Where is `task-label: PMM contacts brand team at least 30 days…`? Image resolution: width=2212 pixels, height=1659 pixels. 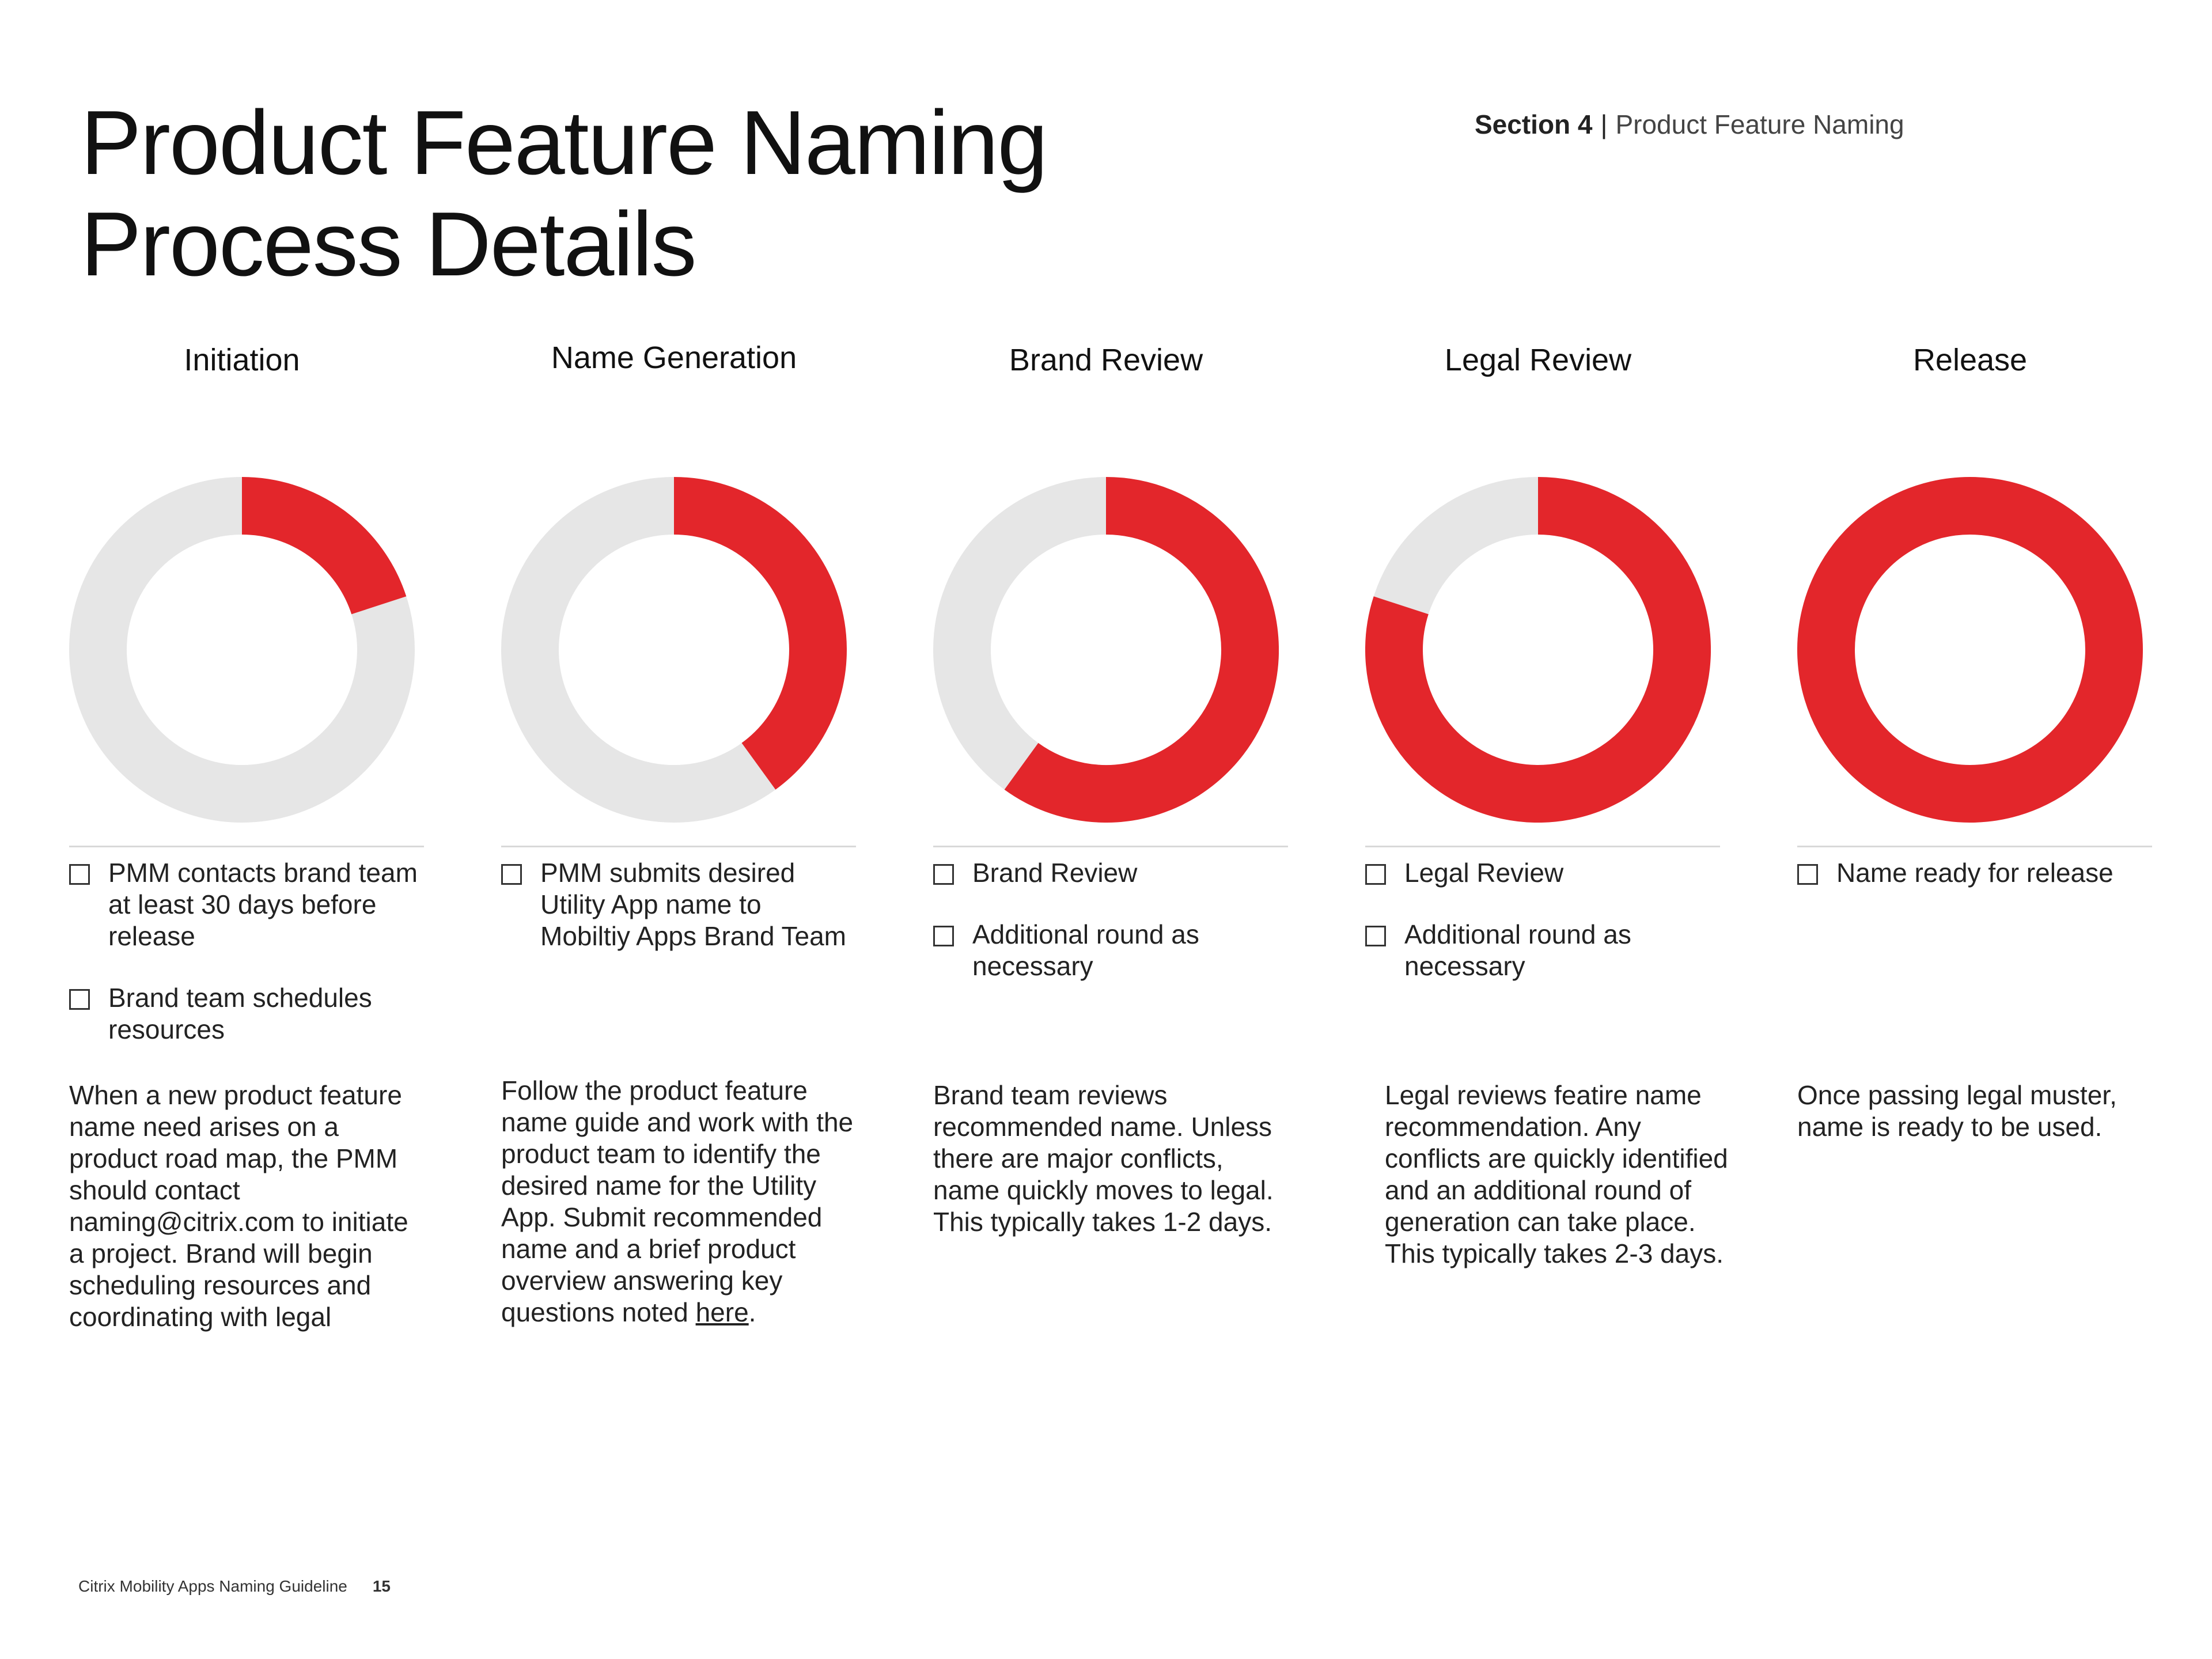 task-label: PMM contacts brand team at least 30 days… is located at coordinates (263, 904).